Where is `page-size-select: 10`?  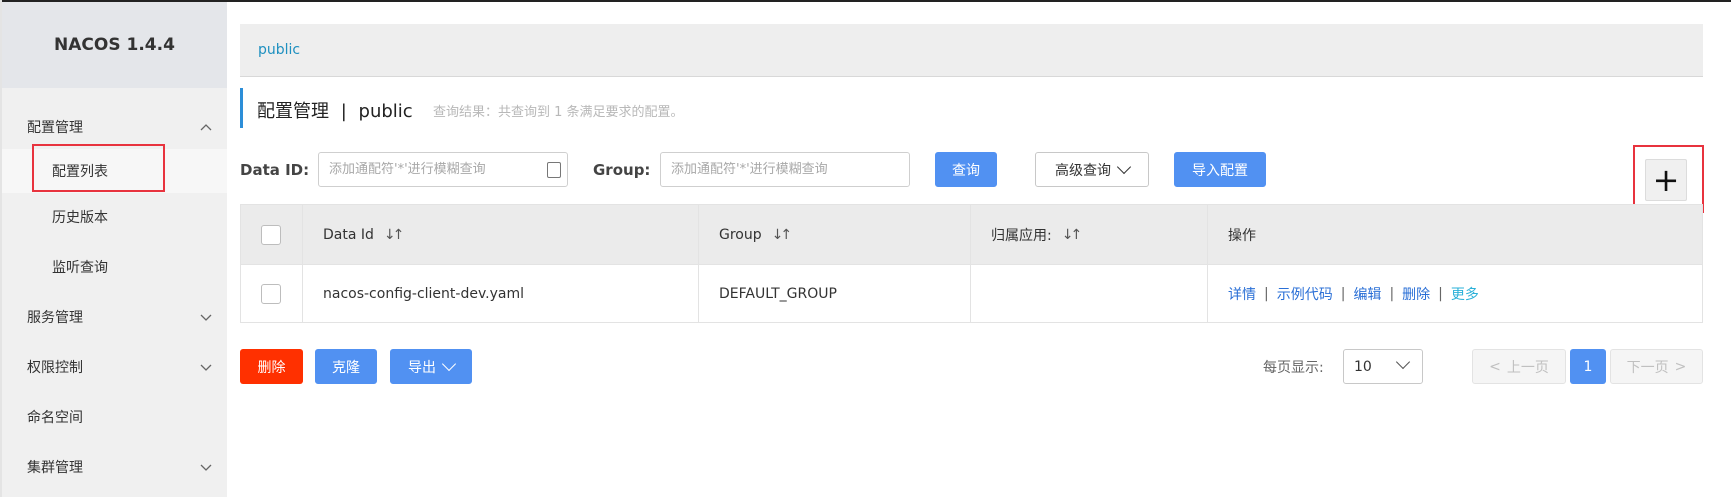 page-size-select: 10 is located at coordinates (1383, 366).